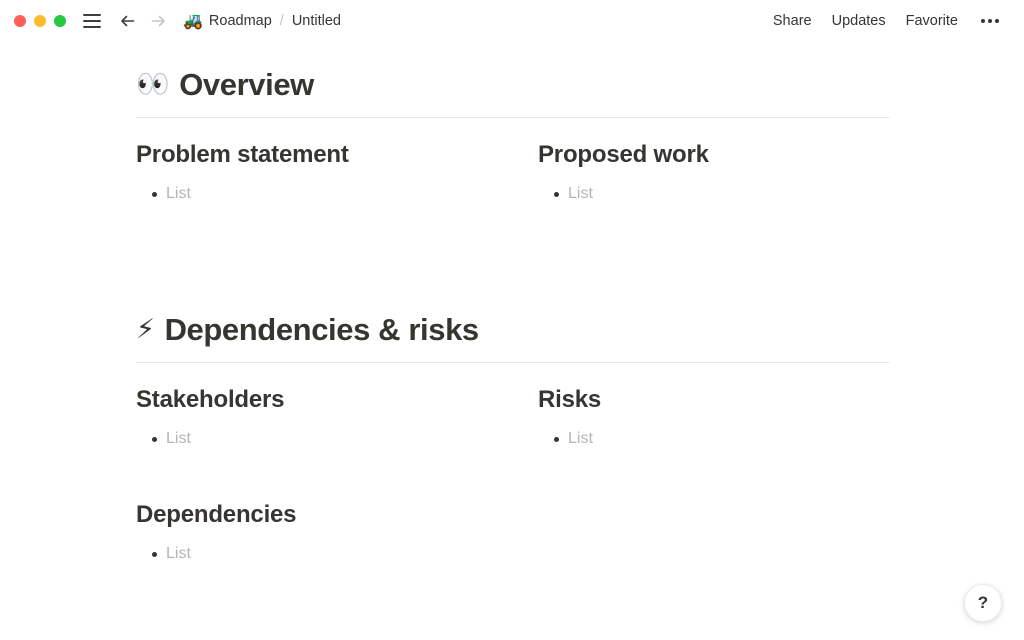 The height and width of the screenshot is (640, 1024). I want to click on column-title: Proposed work, so click(623, 155).